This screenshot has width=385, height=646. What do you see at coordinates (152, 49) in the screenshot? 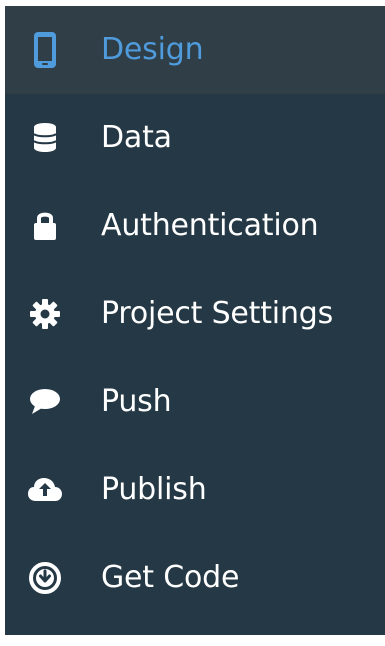
I see `sidebar-item-label: Design` at bounding box center [152, 49].